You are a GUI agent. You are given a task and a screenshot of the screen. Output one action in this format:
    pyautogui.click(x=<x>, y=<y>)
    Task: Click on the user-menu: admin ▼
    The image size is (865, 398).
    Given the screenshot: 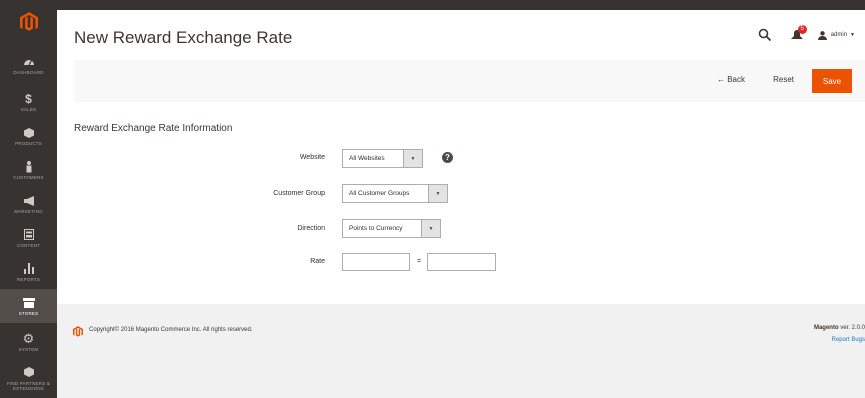 What is the action you would take?
    pyautogui.click(x=836, y=35)
    